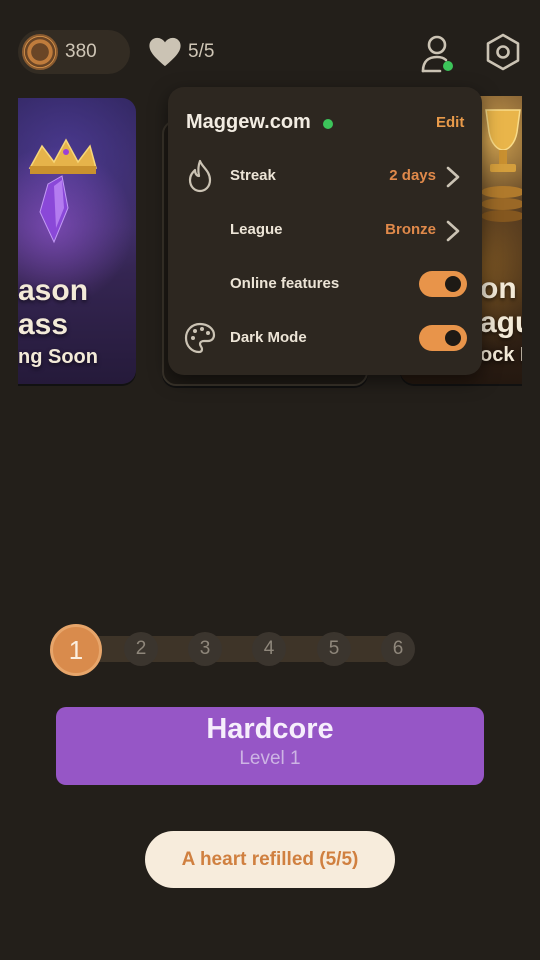 Image resolution: width=540 pixels, height=960 pixels. I want to click on level-step-6: 6, so click(398, 649).